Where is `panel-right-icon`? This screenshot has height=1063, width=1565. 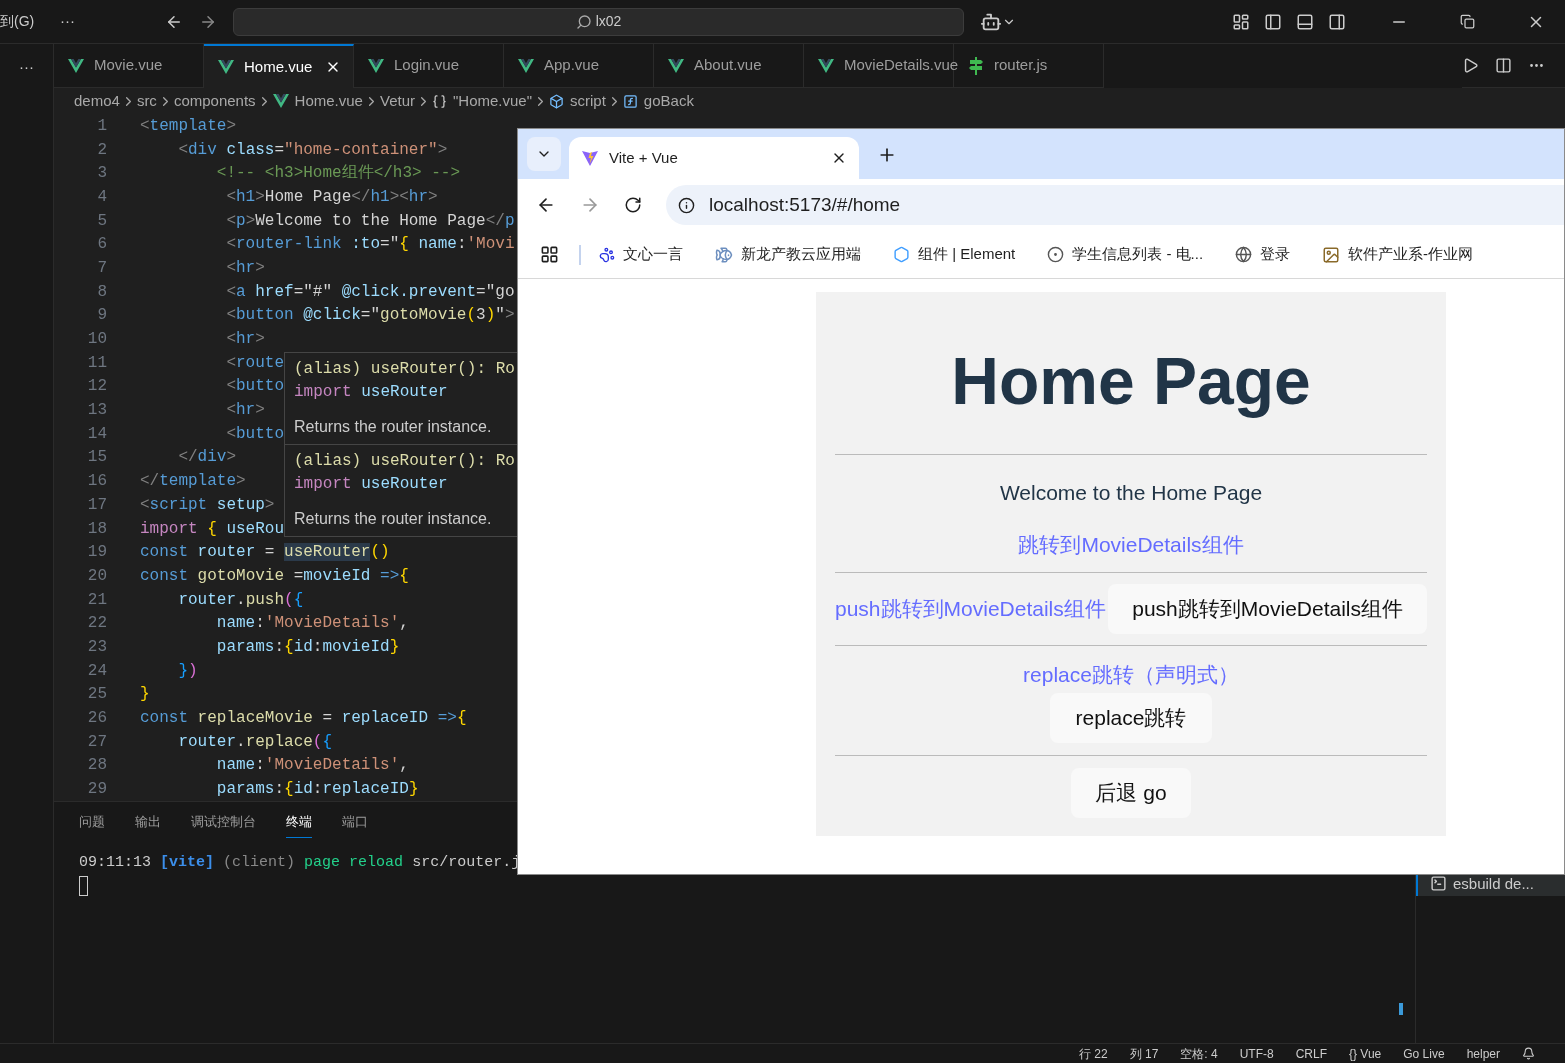 panel-right-icon is located at coordinates (1337, 21).